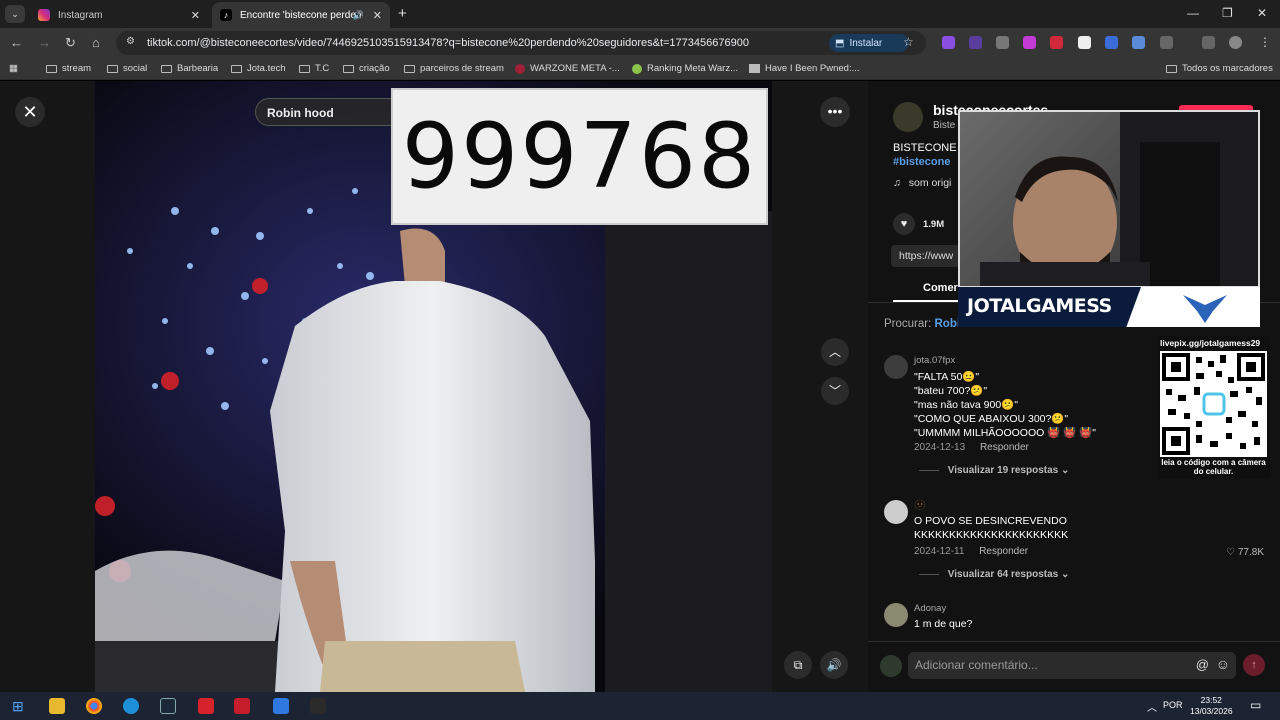 The height and width of the screenshot is (720, 1280). Describe the element at coordinates (402, 13) in the screenshot. I see `new-tab-icon: +` at that location.